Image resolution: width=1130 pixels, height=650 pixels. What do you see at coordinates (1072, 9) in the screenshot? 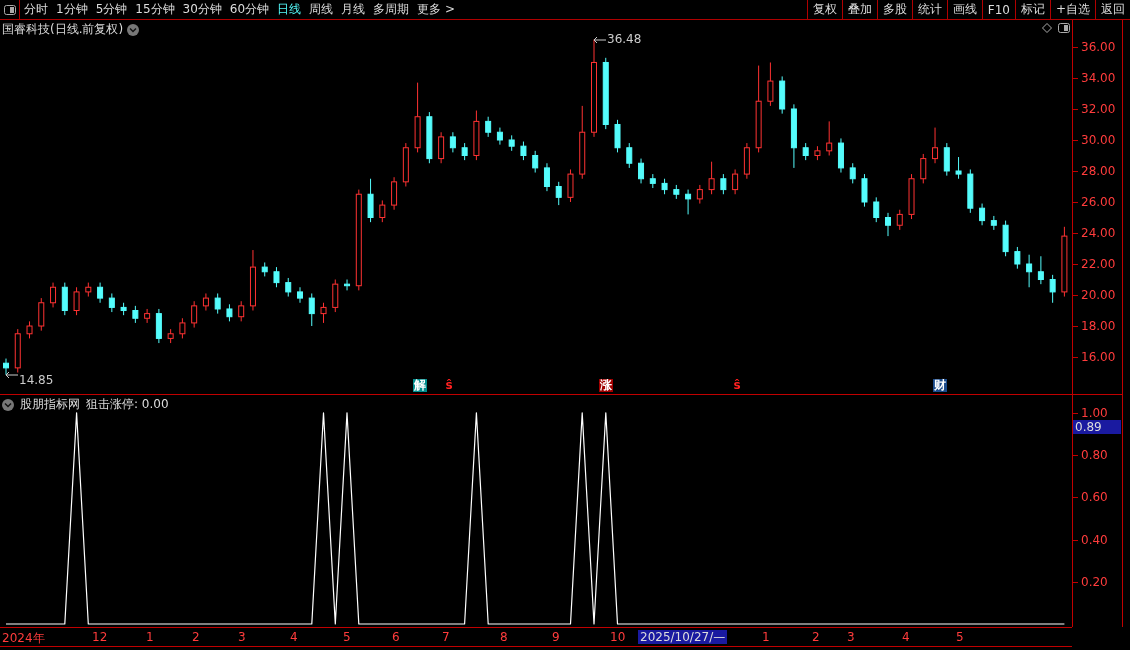
I see `toolbar-button: +自选` at bounding box center [1072, 9].